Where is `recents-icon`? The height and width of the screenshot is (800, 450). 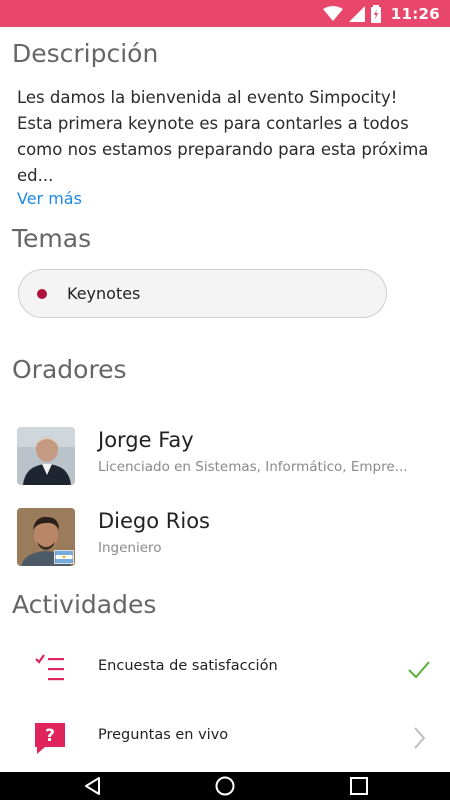
recents-icon is located at coordinates (359, 786).